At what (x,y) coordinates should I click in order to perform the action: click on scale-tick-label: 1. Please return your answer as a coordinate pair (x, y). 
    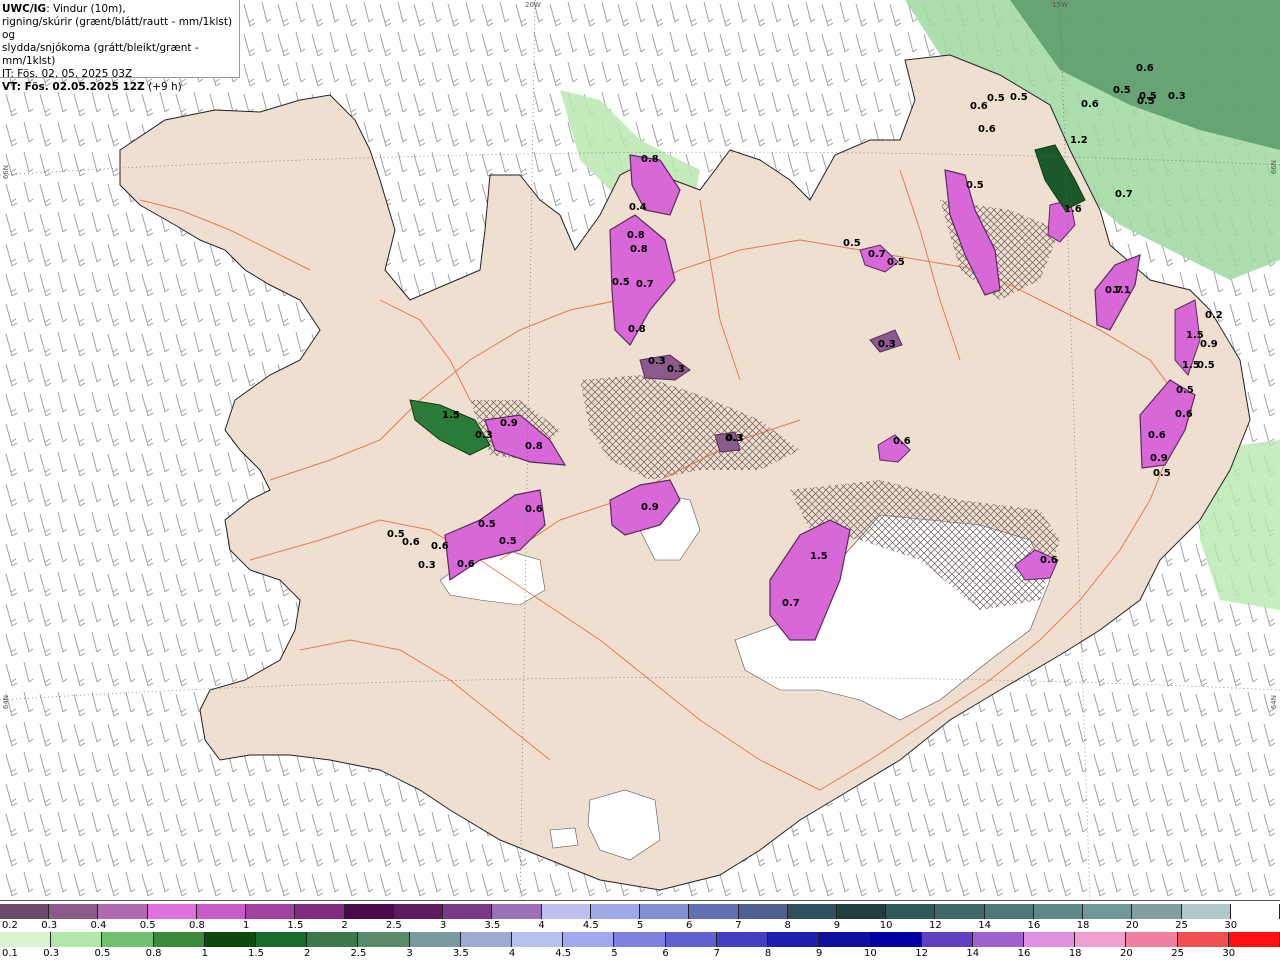
    Looking at the image, I should click on (246, 925).